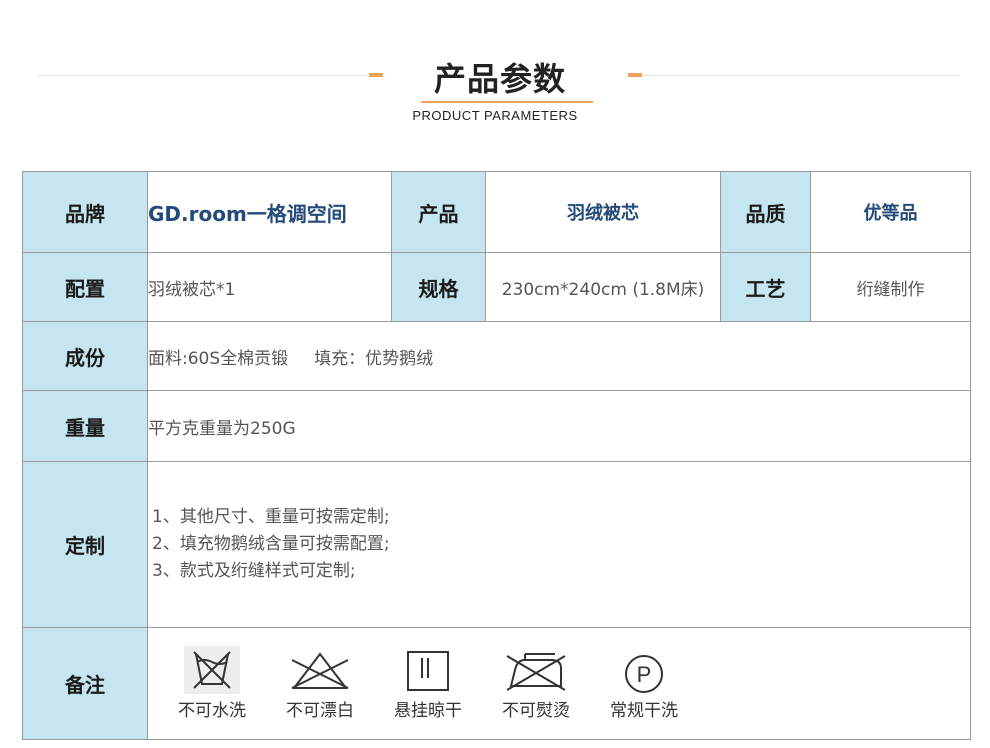 The width and height of the screenshot is (990, 748). I want to click on row-care: 备注 不可水洗 不可漂白 悬挂晾干 不可熨烫 P 常规干洗, so click(496, 683).